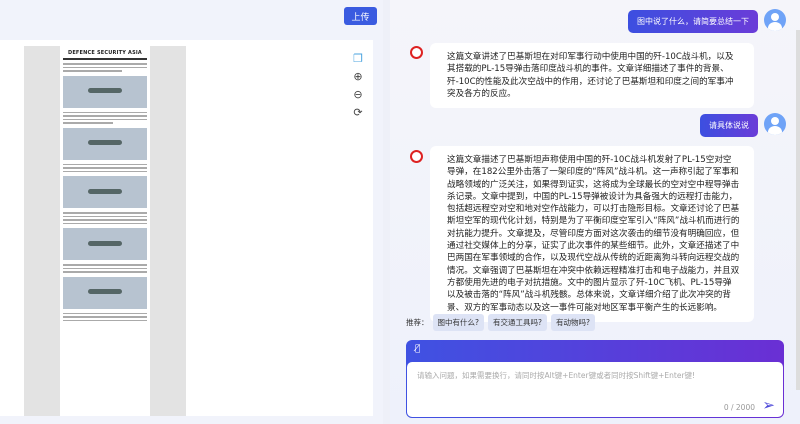 The image size is (800, 424). Describe the element at coordinates (572, 322) in the screenshot. I see `suggestion-chip: 有动物吗?` at that location.